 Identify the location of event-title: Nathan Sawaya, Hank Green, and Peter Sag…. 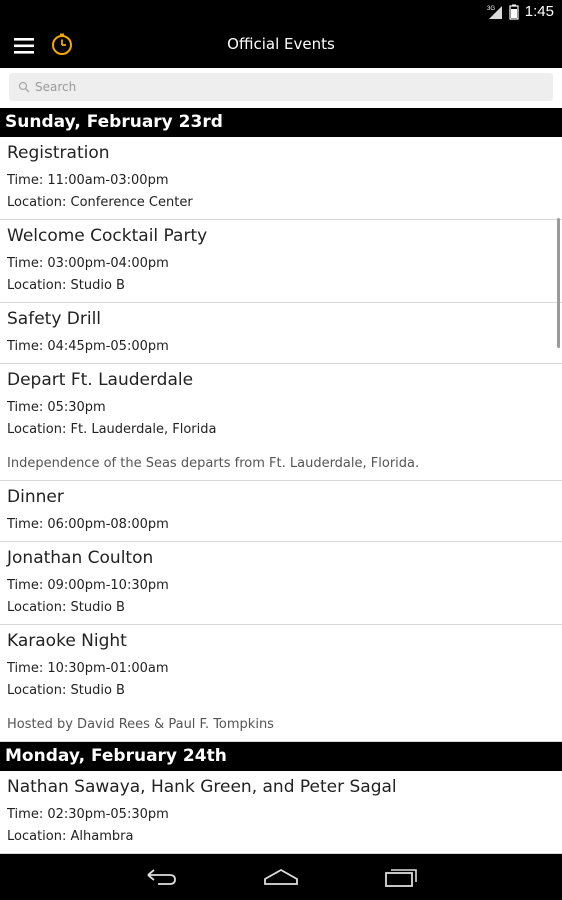
(202, 787).